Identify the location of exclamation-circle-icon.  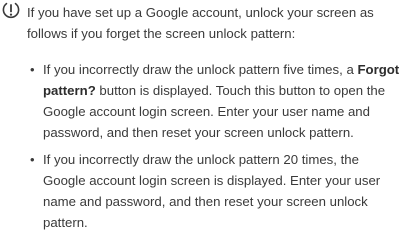
(11, 10).